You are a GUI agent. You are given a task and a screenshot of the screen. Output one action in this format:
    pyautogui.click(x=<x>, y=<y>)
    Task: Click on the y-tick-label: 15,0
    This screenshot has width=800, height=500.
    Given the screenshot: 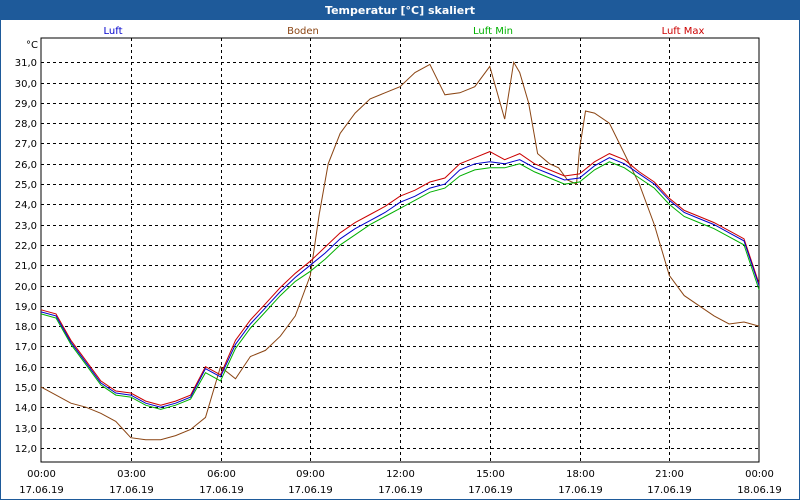 What is the action you would take?
    pyautogui.click(x=26, y=388)
    